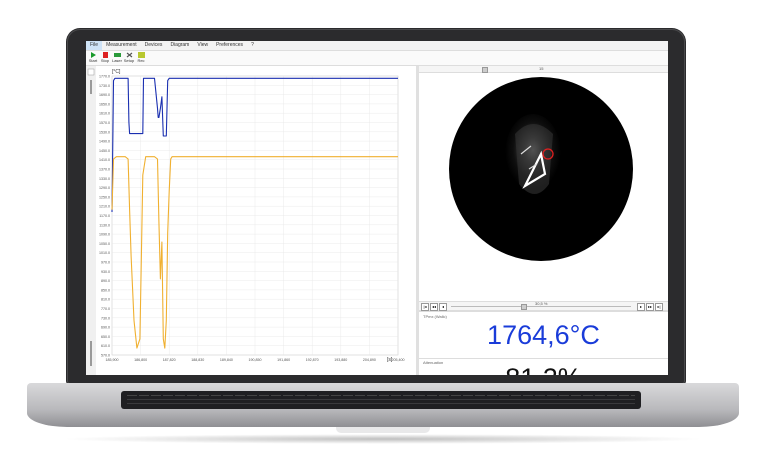 The height and width of the screenshot is (468, 768). What do you see at coordinates (169, 360) in the screenshot?
I see `x-tick-label: 187,820` at bounding box center [169, 360].